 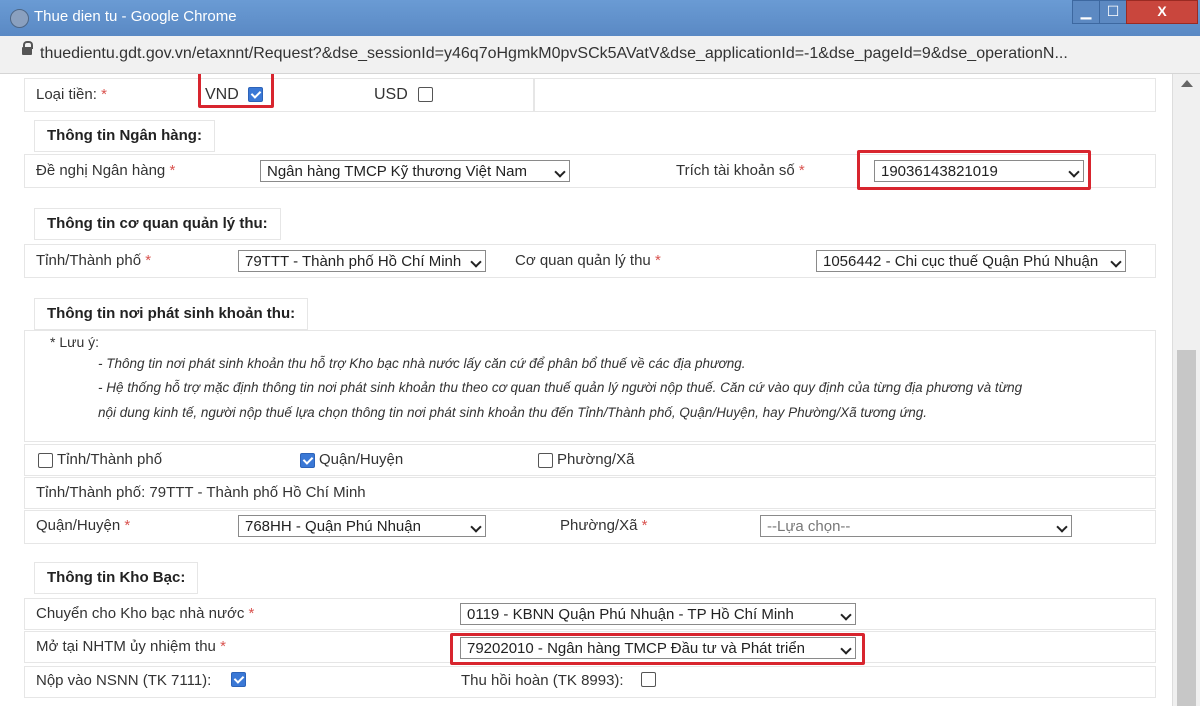 What do you see at coordinates (333, 526) in the screenshot?
I see `district-select-value: 768HH - Quận Phú Nhuận` at bounding box center [333, 526].